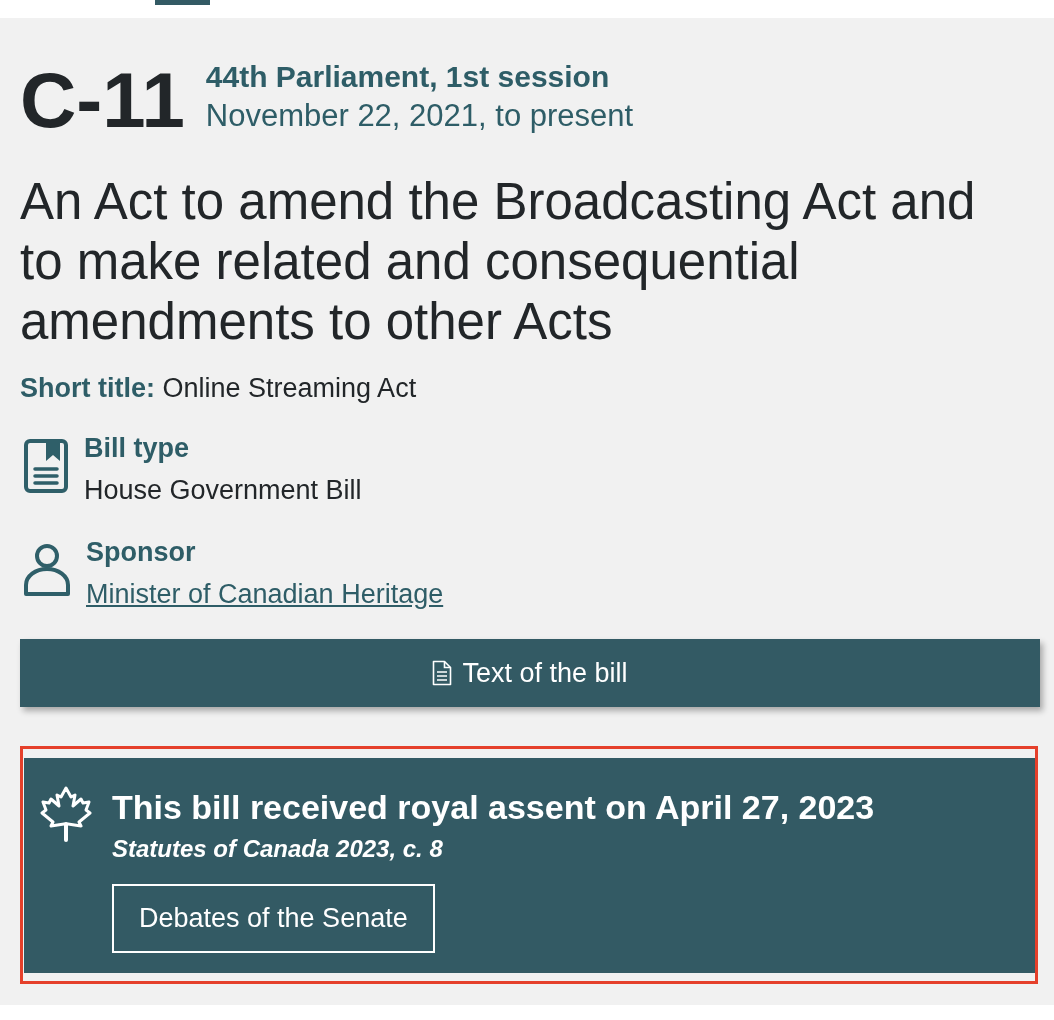 The height and width of the screenshot is (1020, 1054). Describe the element at coordinates (408, 77) in the screenshot. I see `parliament-session: 44th Parliament, 1st session` at that location.